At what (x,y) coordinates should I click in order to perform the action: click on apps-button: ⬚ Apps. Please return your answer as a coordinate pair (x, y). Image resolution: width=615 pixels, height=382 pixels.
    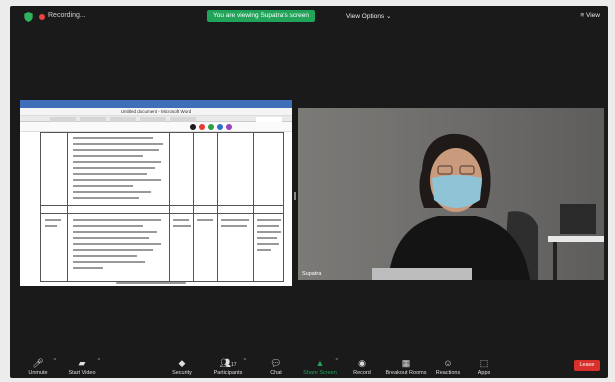
    Looking at the image, I should click on (484, 367).